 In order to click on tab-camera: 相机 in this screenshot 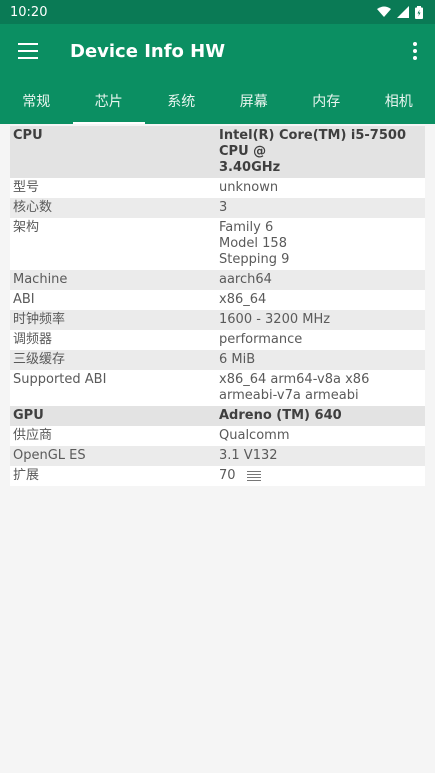, I will do `click(399, 101)`.